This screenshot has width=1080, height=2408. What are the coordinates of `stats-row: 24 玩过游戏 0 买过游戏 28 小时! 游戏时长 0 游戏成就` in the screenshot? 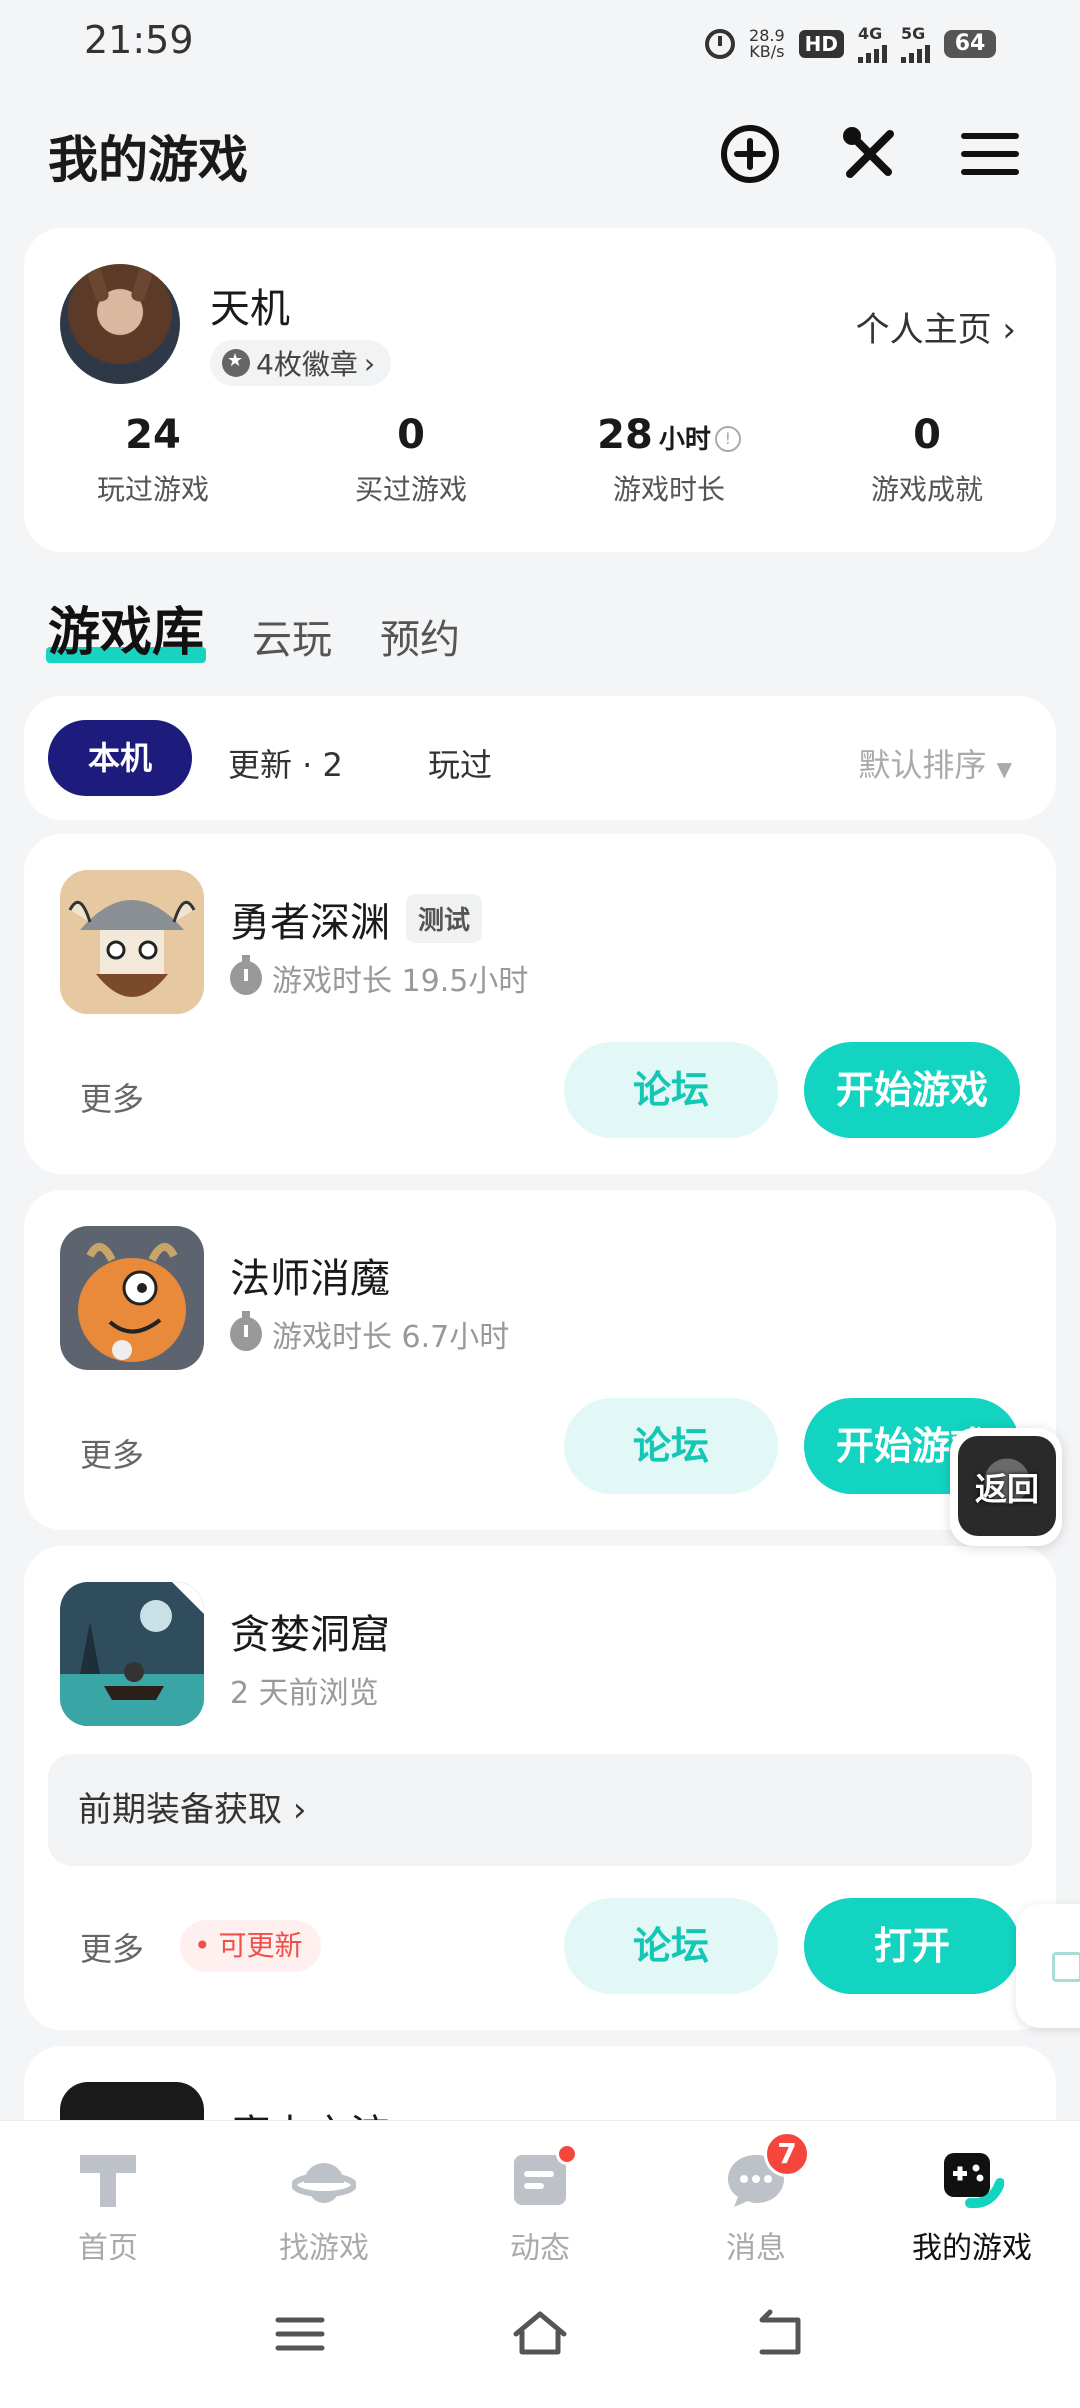 It's located at (540, 460).